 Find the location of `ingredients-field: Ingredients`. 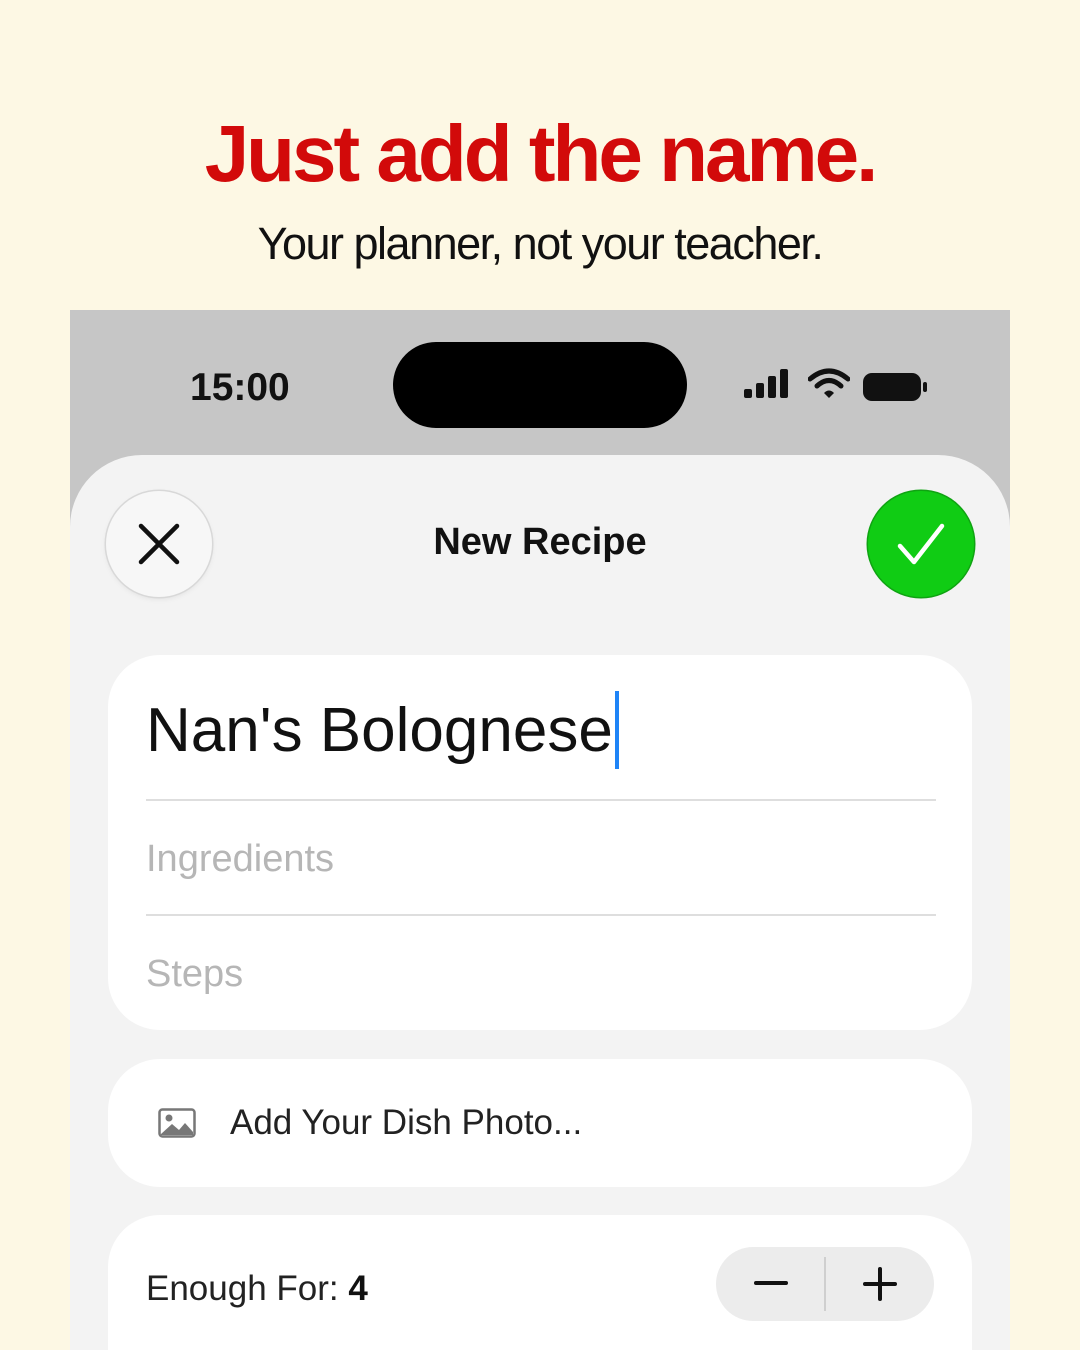

ingredients-field: Ingredients is located at coordinates (240, 859).